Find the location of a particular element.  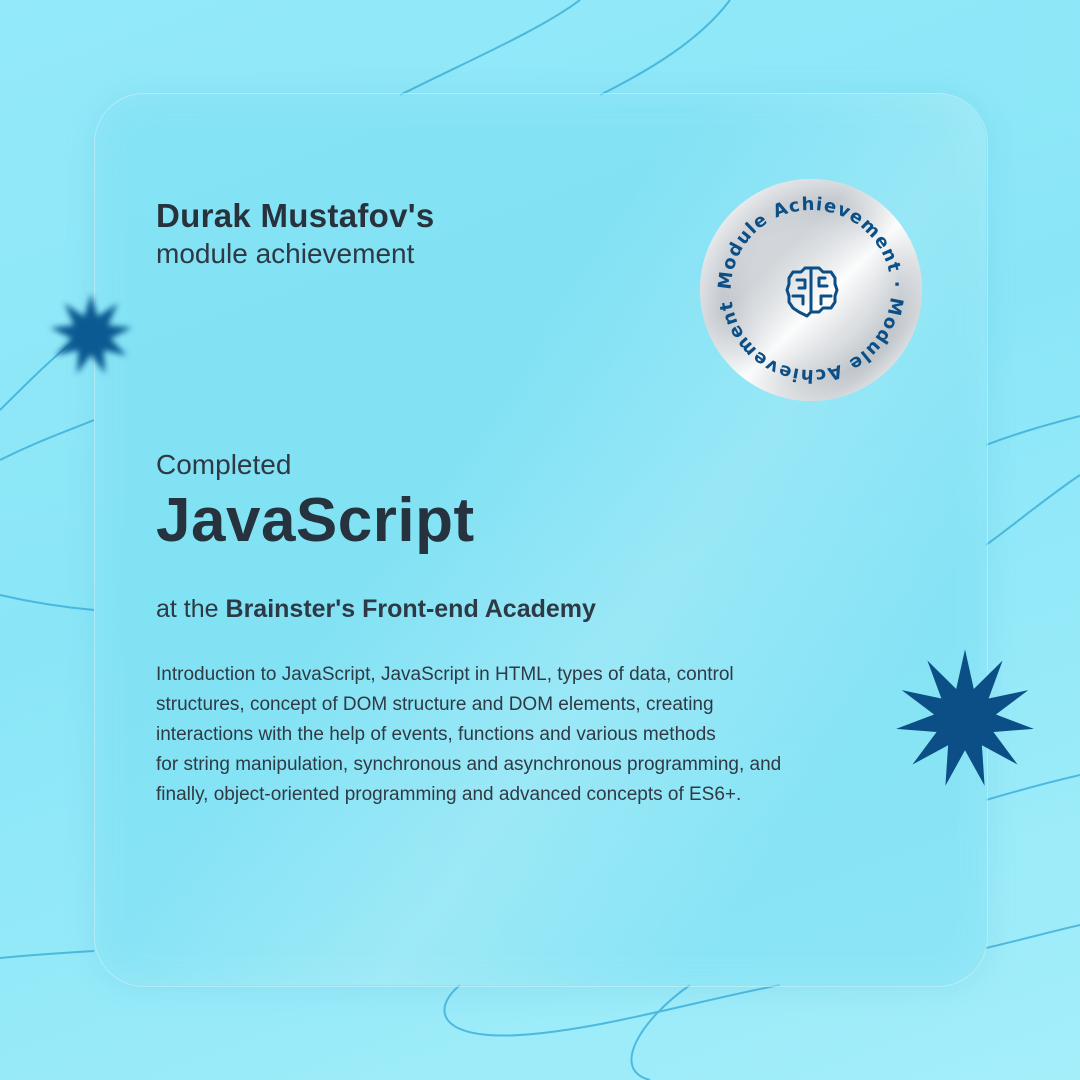

course-title: JavaScript is located at coordinates (315, 520).